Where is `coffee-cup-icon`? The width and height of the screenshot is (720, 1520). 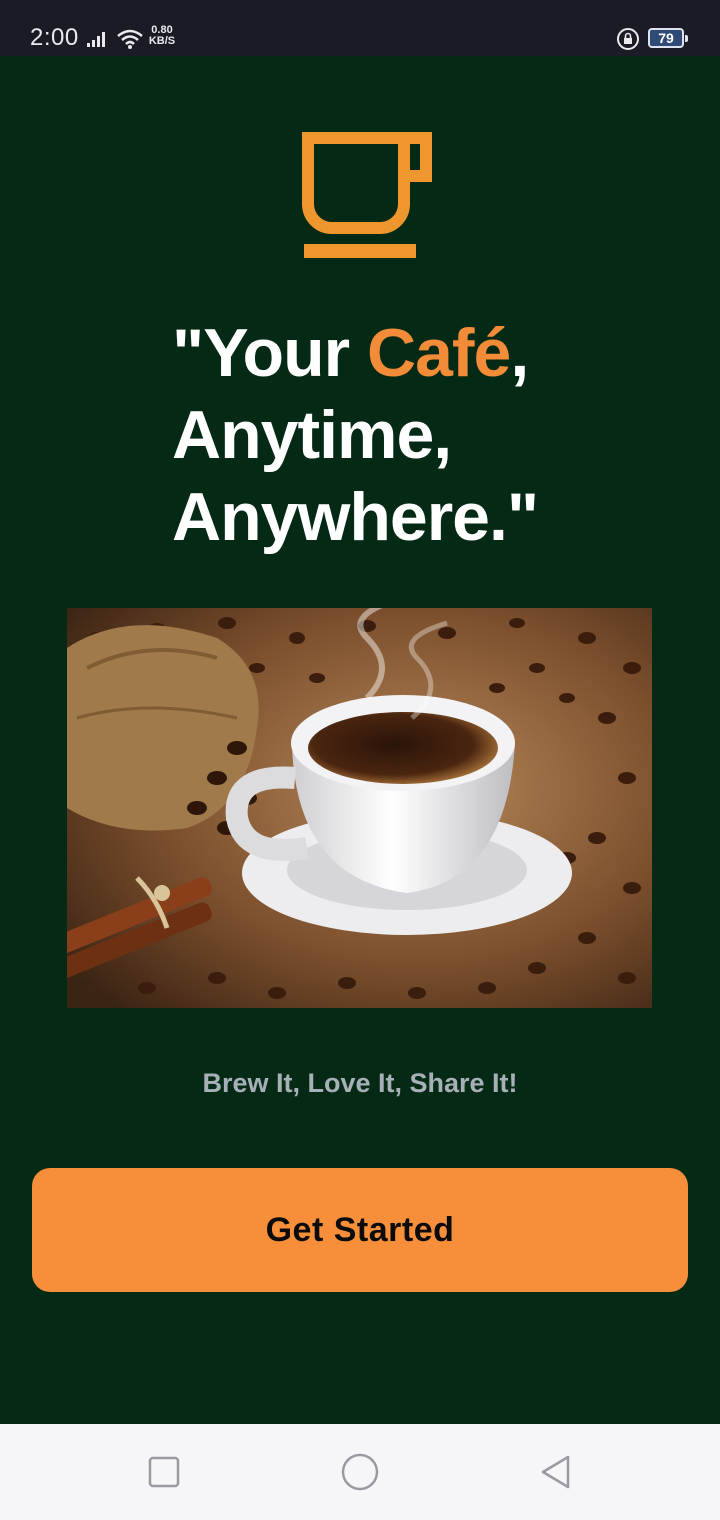
coffee-cup-icon is located at coordinates (367, 195).